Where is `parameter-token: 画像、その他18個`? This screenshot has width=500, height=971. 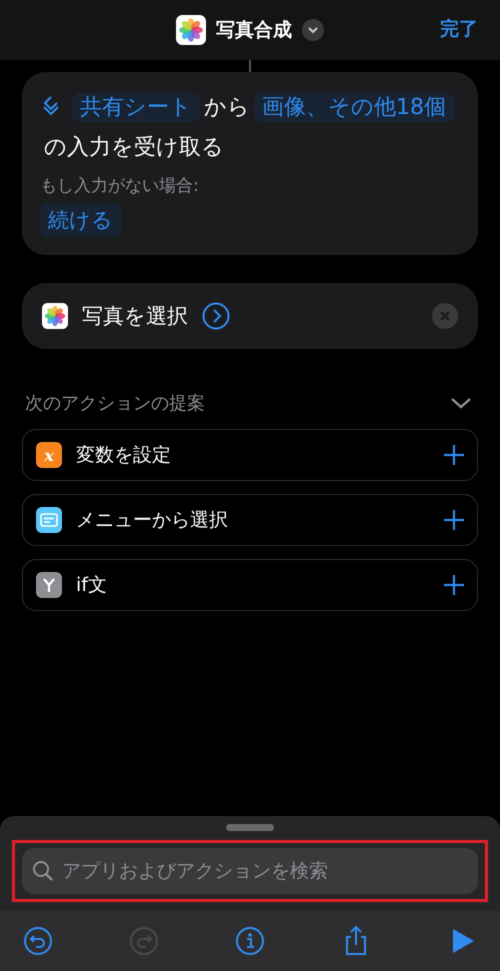 parameter-token: 画像、その他18個 is located at coordinates (354, 107).